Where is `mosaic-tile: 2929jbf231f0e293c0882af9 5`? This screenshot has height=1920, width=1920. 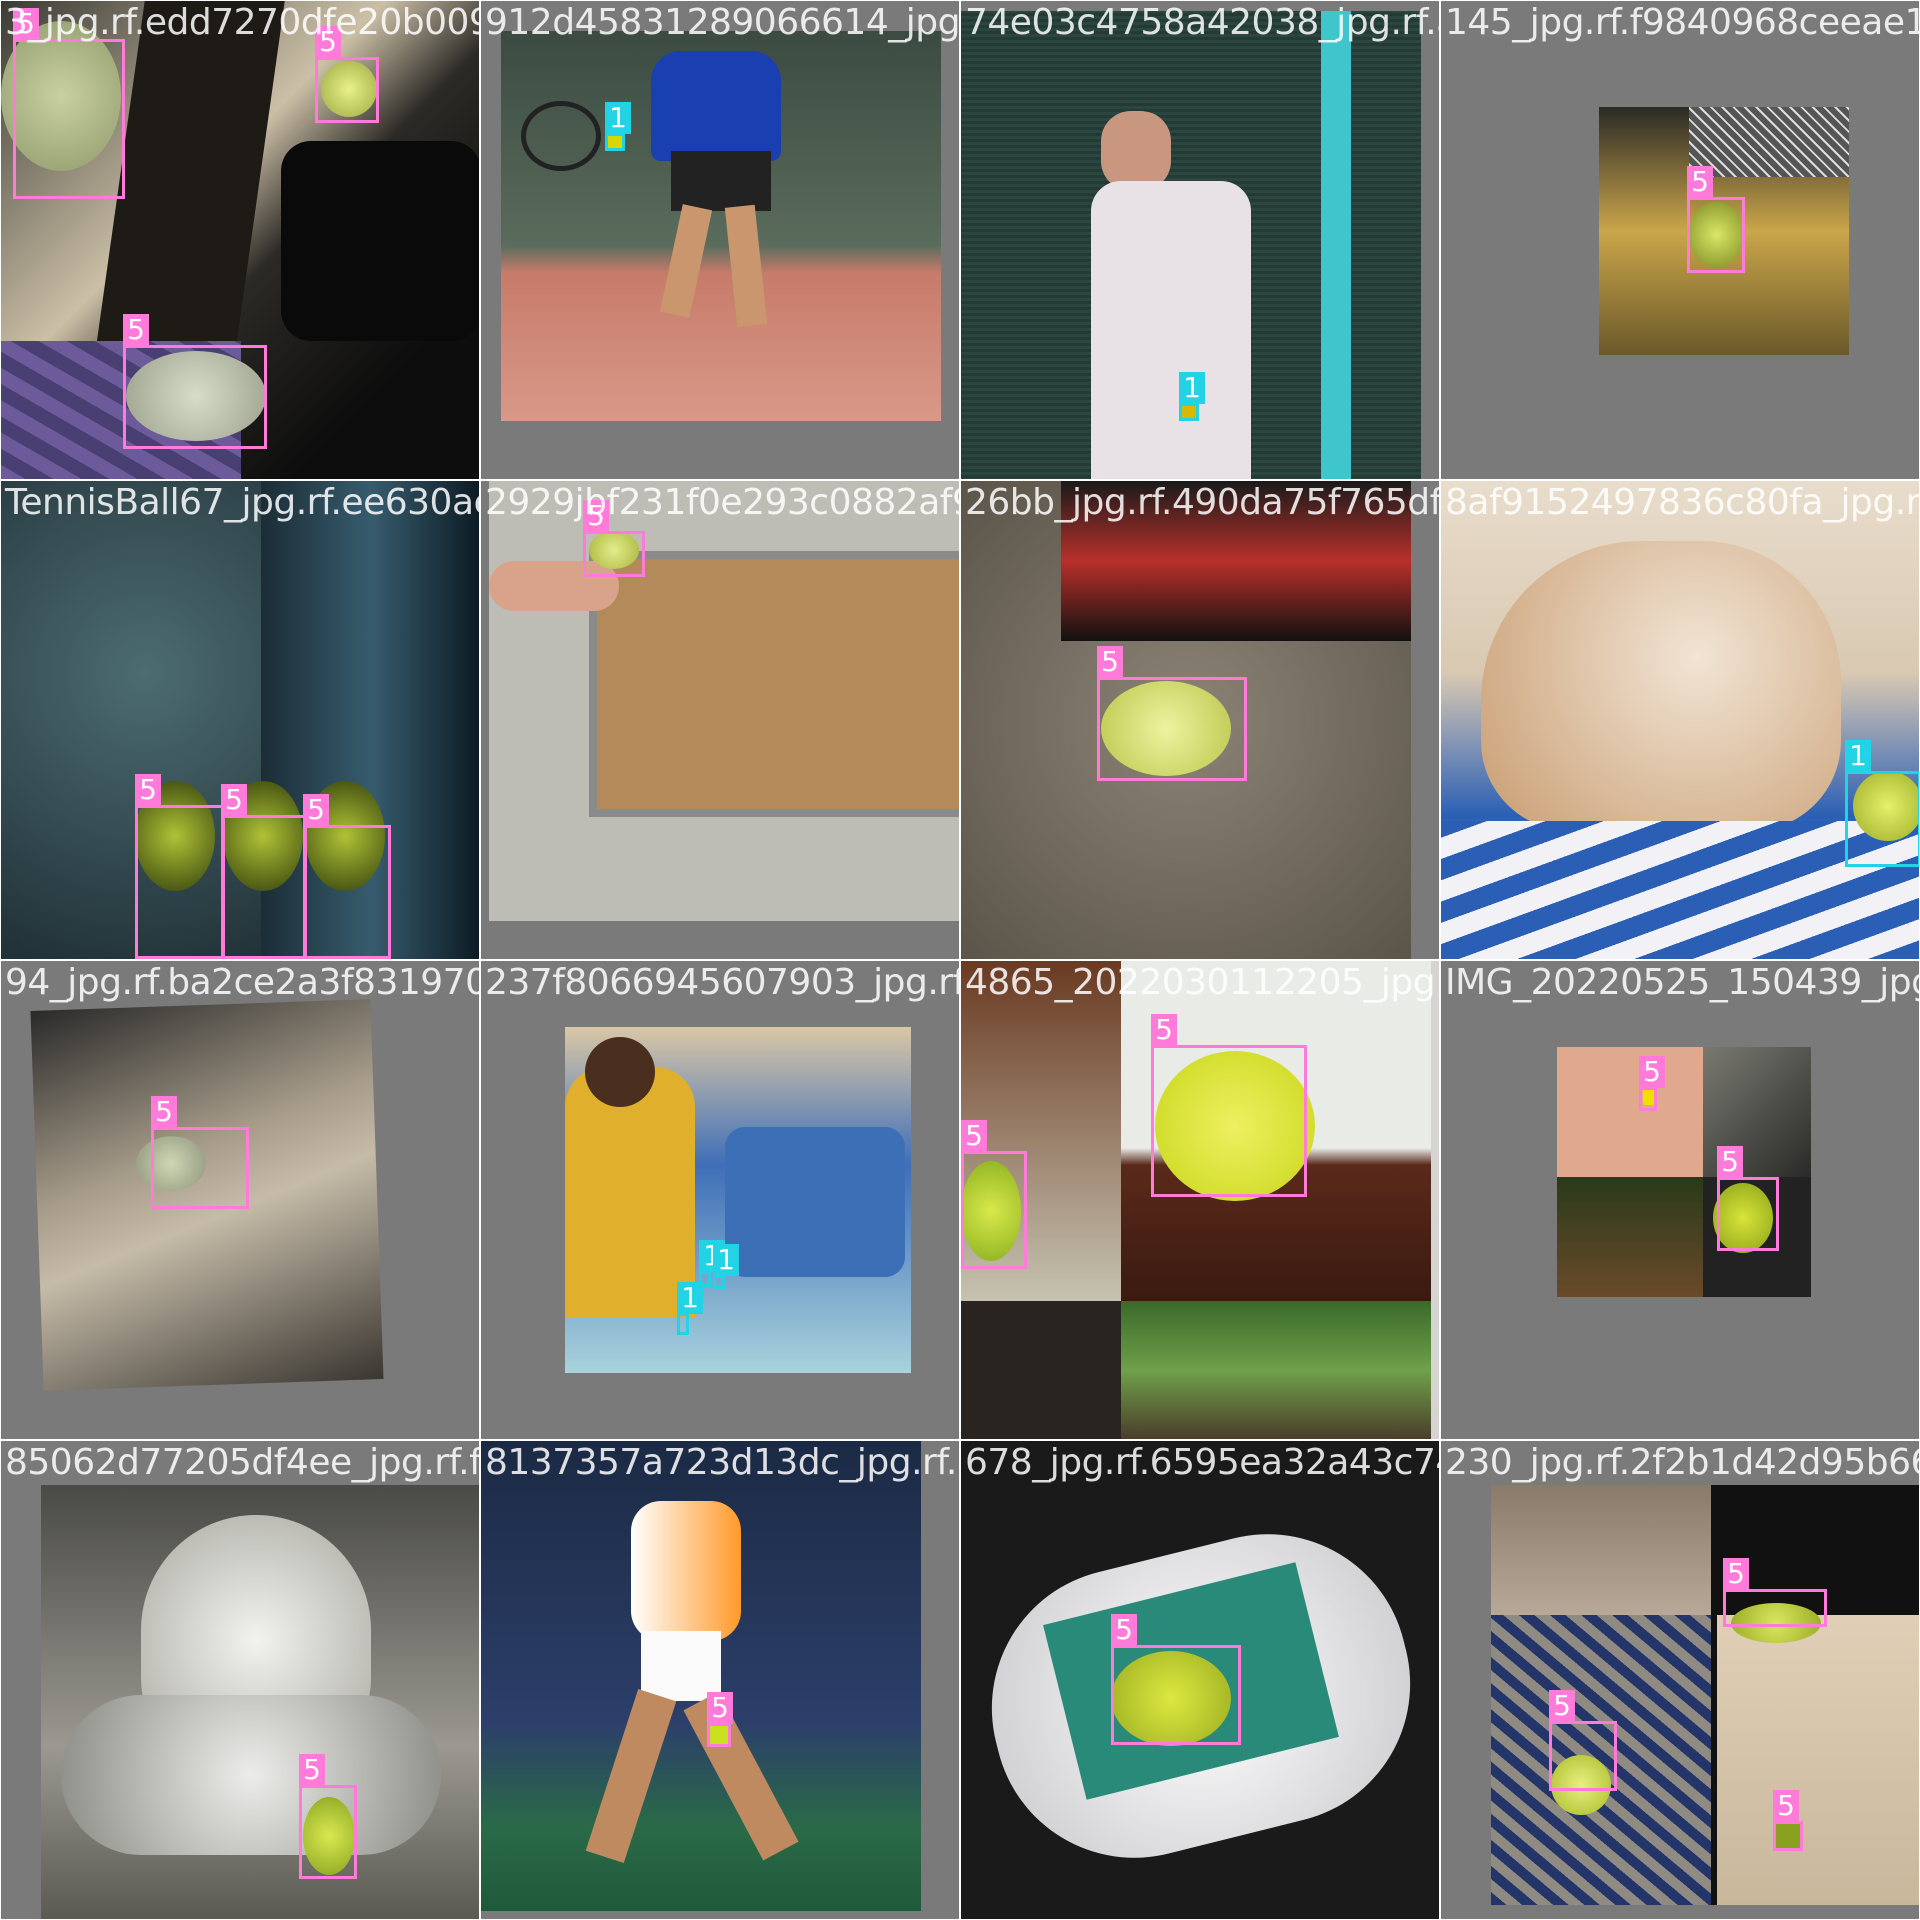 mosaic-tile: 2929jbf231f0e293c0882af9 5 is located at coordinates (720, 720).